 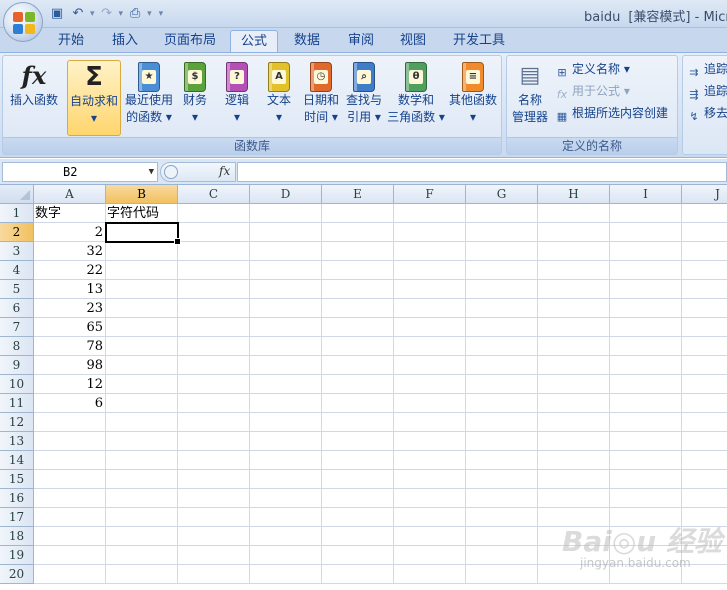 What do you see at coordinates (70, 479) in the screenshot?
I see `cell-a15` at bounding box center [70, 479].